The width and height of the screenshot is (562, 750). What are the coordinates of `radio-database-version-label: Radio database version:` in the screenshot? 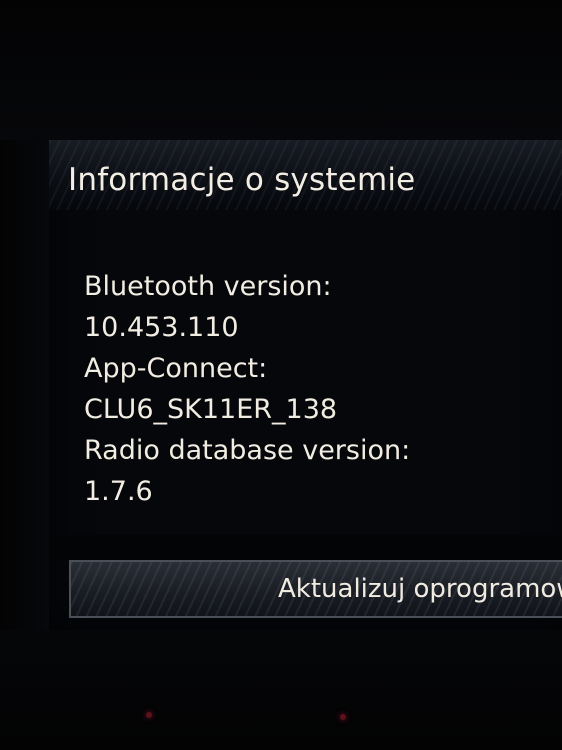 It's located at (247, 450).